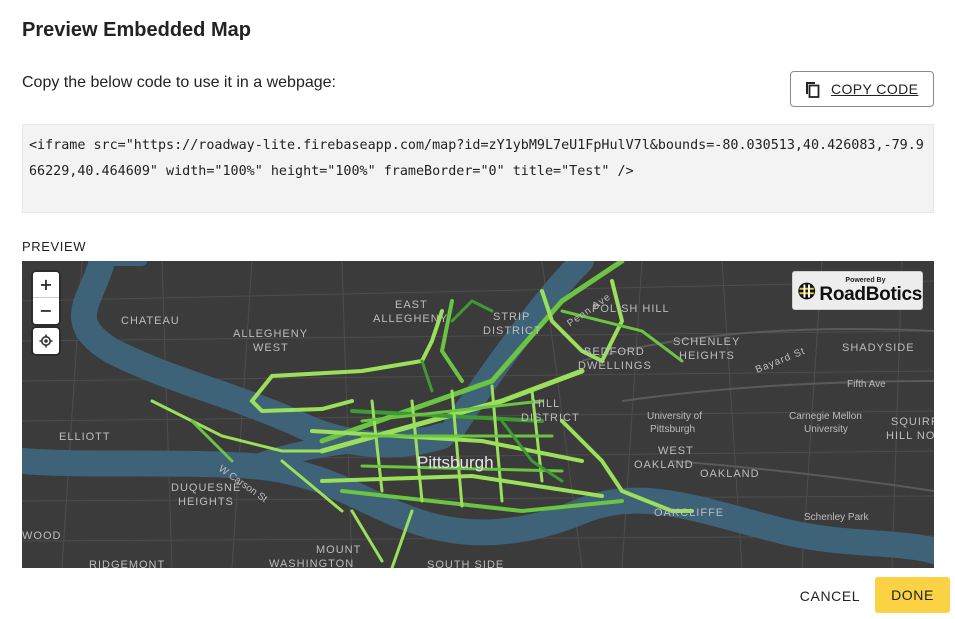  What do you see at coordinates (150, 321) in the screenshot?
I see `map-label: CHATEAU` at bounding box center [150, 321].